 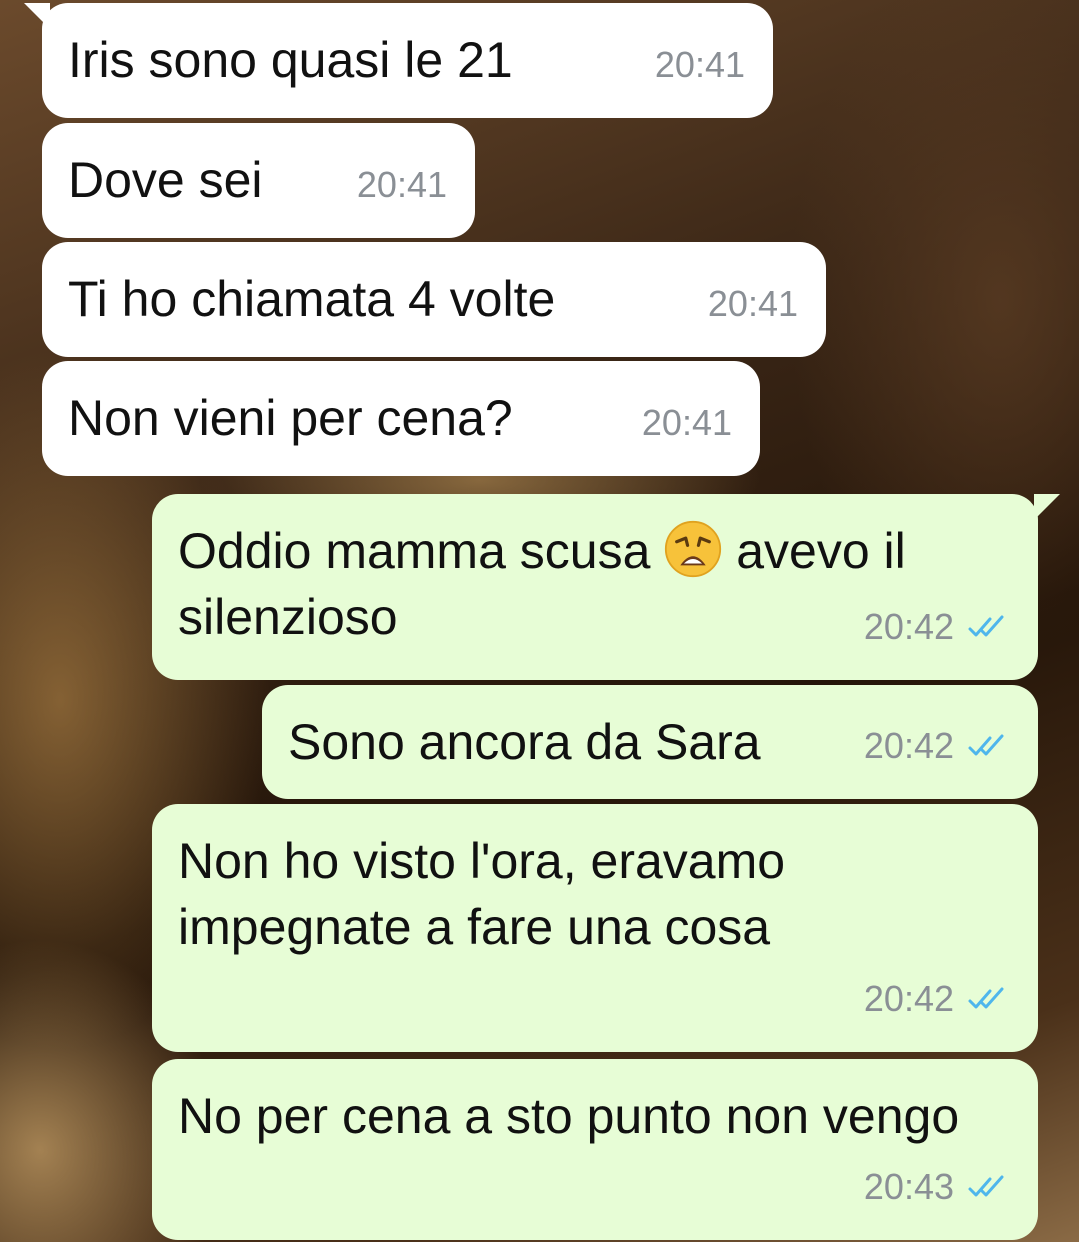 What do you see at coordinates (524, 742) in the screenshot?
I see `message-text: Sono ancora da Sara` at bounding box center [524, 742].